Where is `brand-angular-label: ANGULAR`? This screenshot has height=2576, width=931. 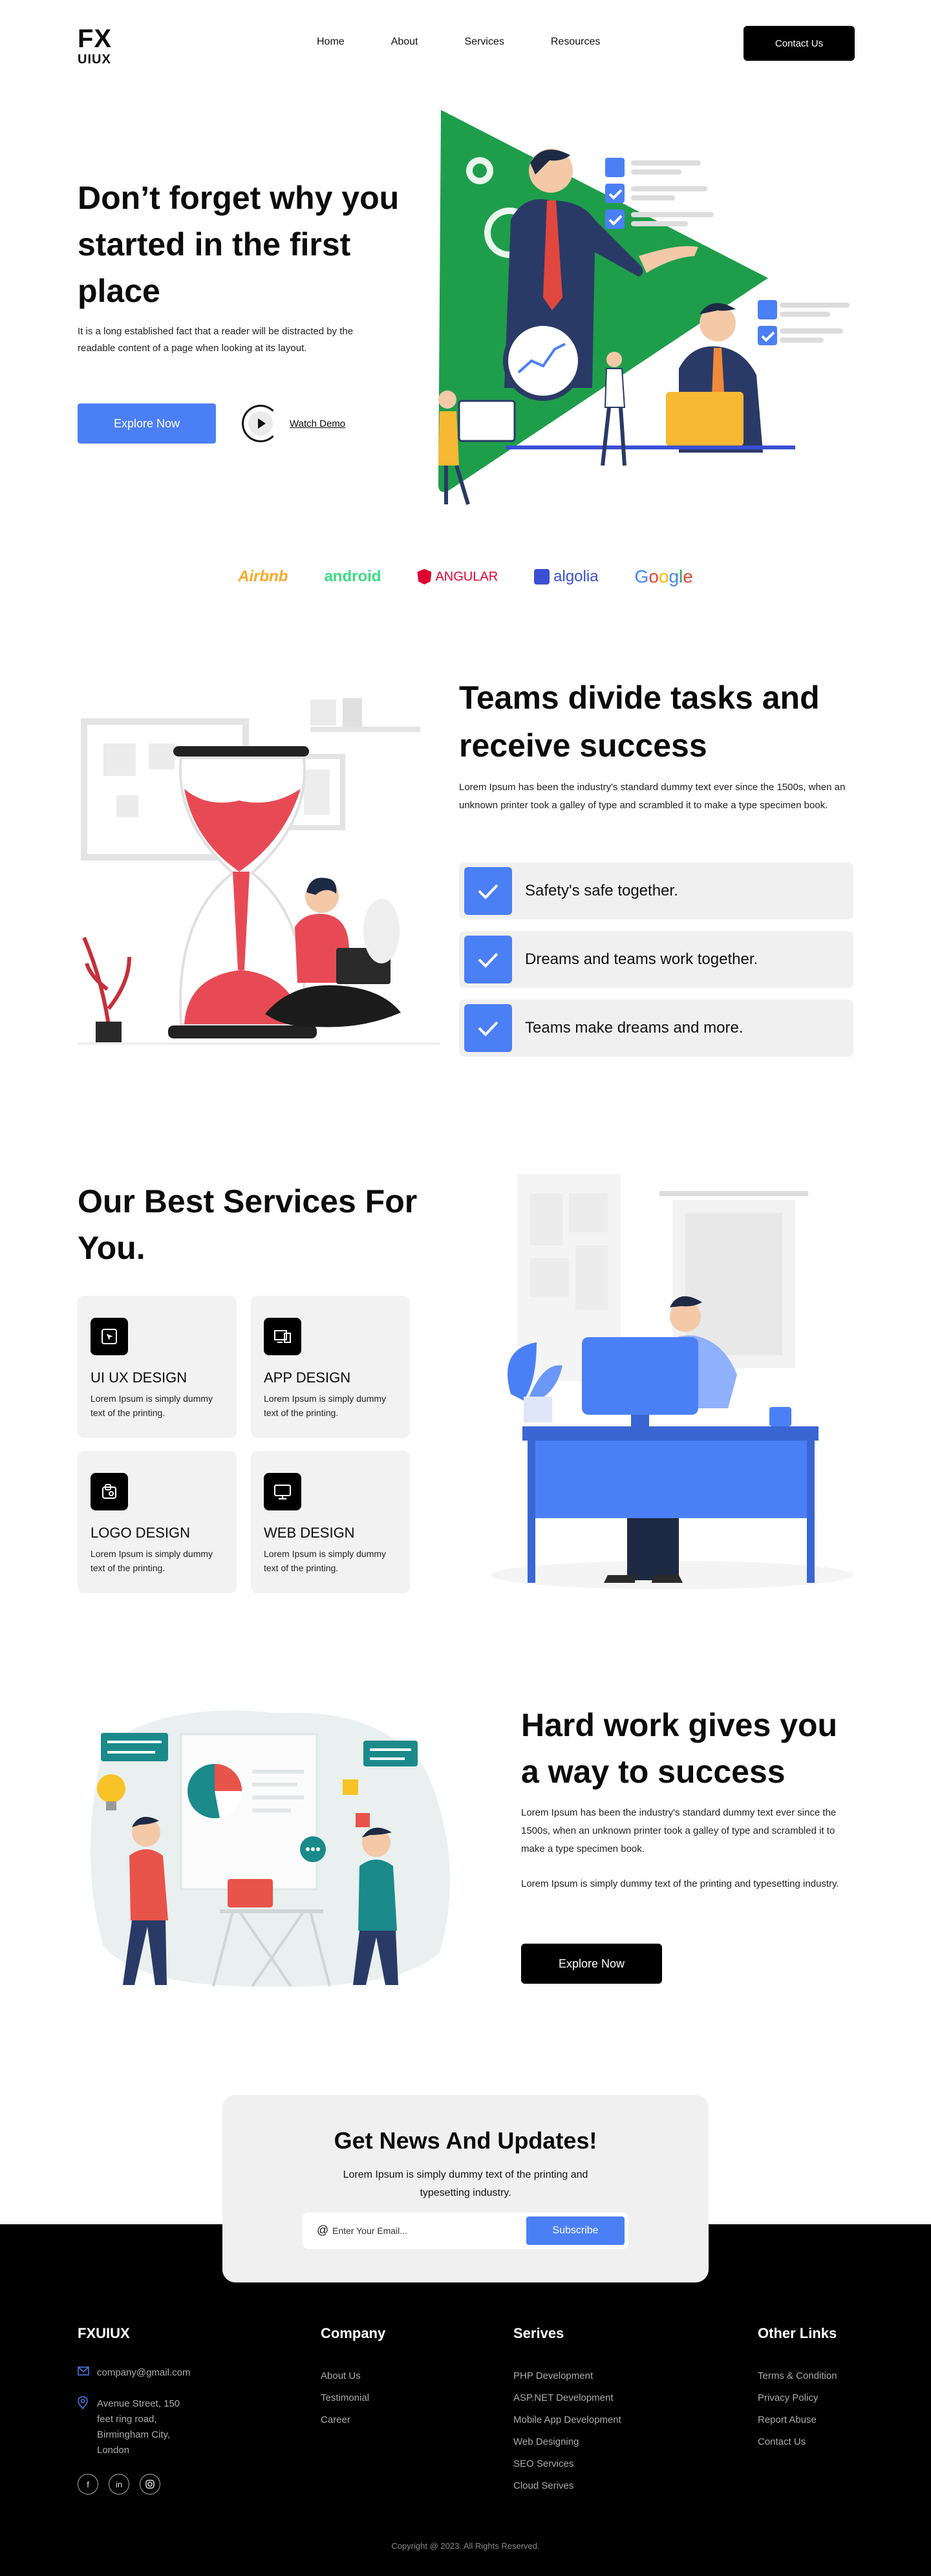 brand-angular-label: ANGULAR is located at coordinates (467, 576).